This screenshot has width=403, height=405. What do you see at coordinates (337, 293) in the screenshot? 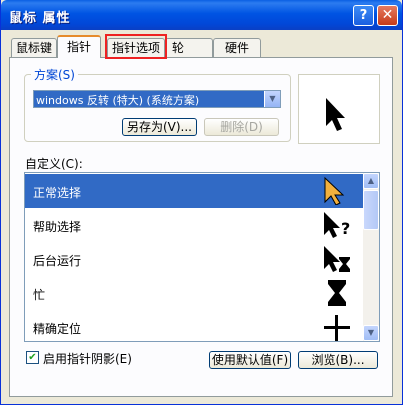
I see `busy-hourglass-icon` at bounding box center [337, 293].